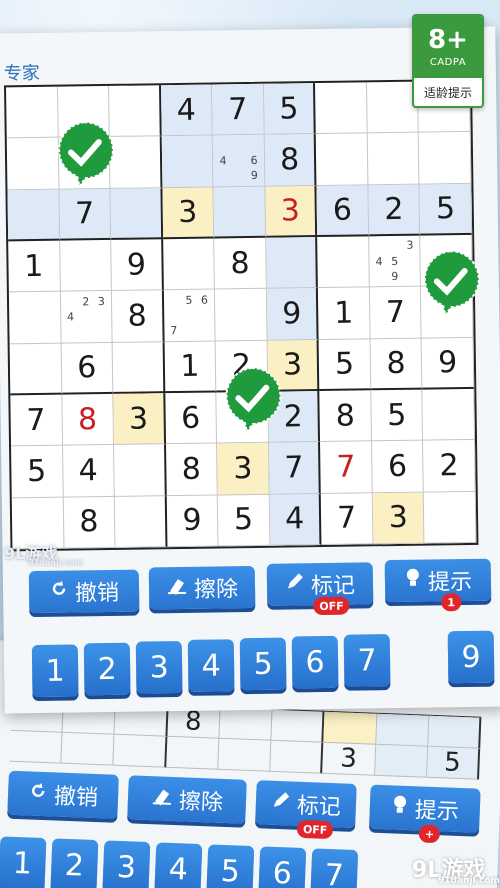 Image resolution: width=500 pixels, height=888 pixels. I want to click on numkey-1: 1, so click(55, 671).